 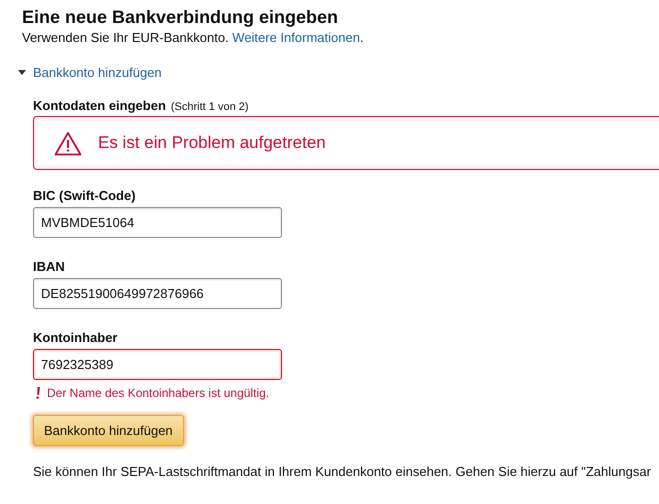 I want to click on field-label: Kontoinhaber, so click(x=75, y=338).